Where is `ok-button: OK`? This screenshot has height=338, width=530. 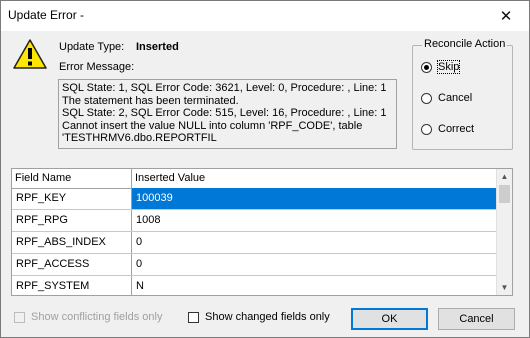
ok-button: OK is located at coordinates (389, 319).